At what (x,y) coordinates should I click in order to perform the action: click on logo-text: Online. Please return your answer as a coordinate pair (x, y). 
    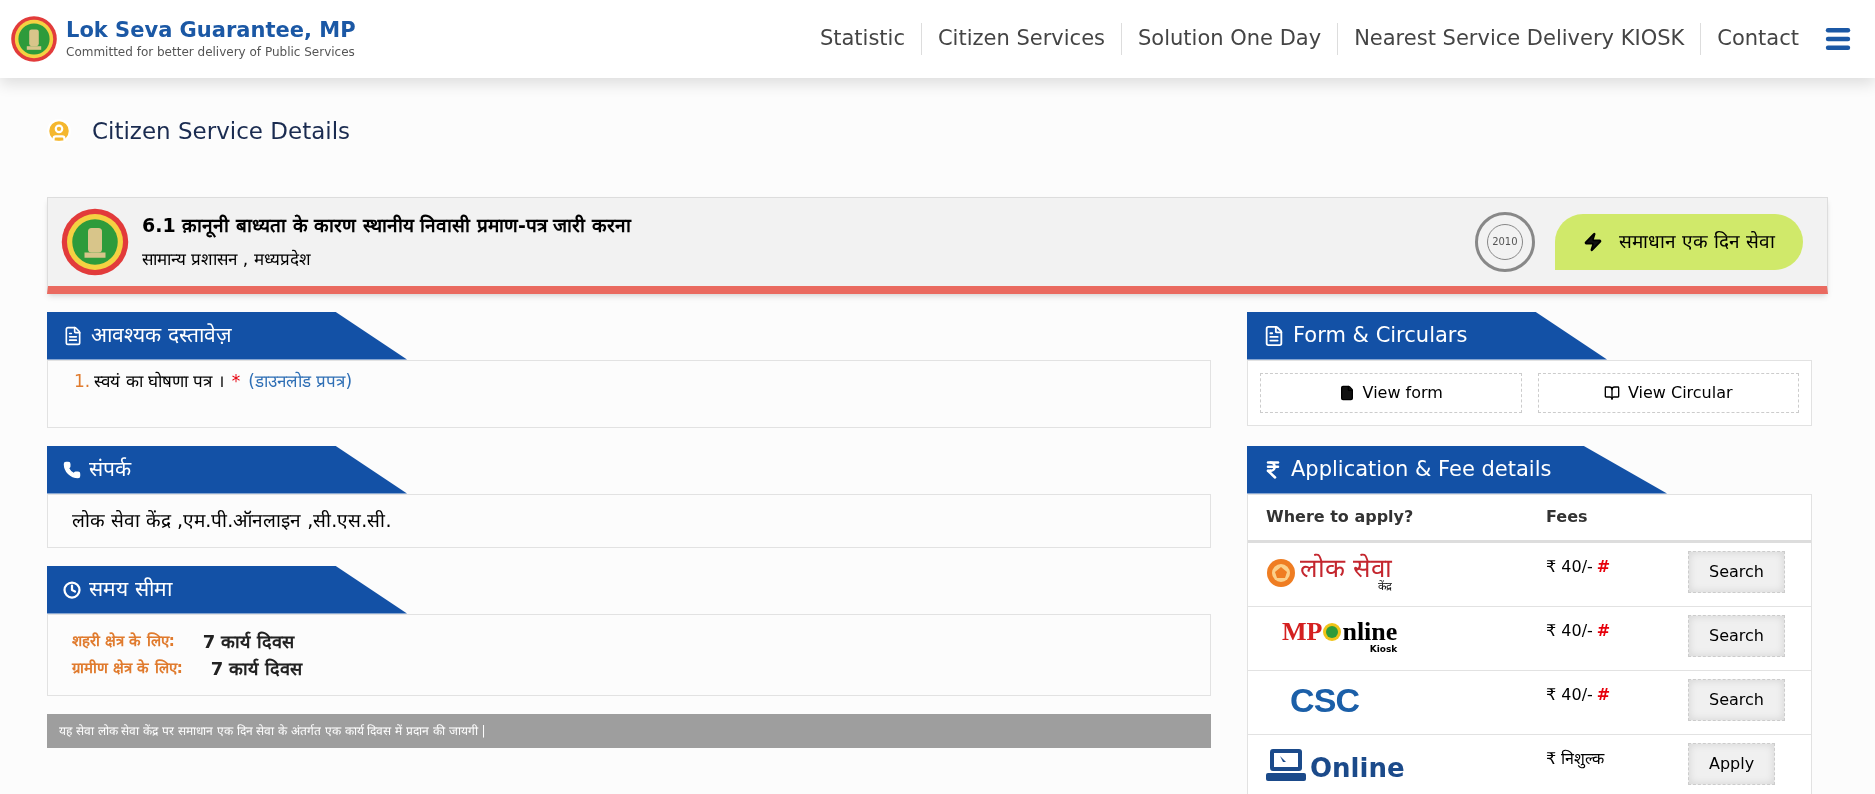
    Looking at the image, I should click on (1357, 767).